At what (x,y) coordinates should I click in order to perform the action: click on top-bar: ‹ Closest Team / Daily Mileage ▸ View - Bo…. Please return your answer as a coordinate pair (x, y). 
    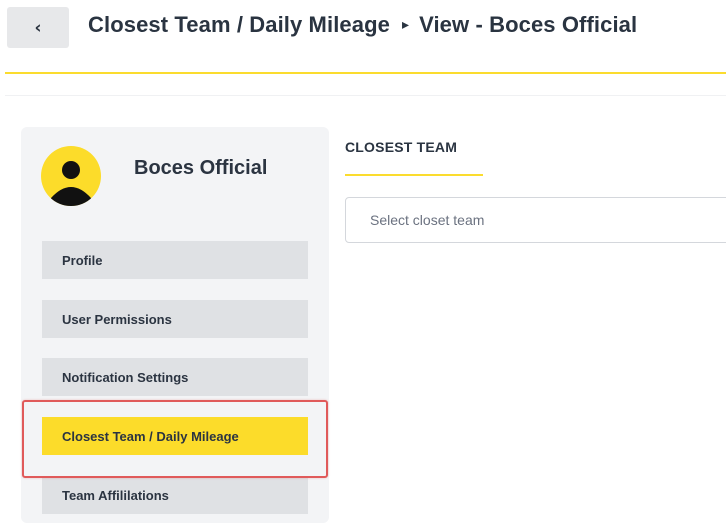
    Looking at the image, I should click on (363, 35).